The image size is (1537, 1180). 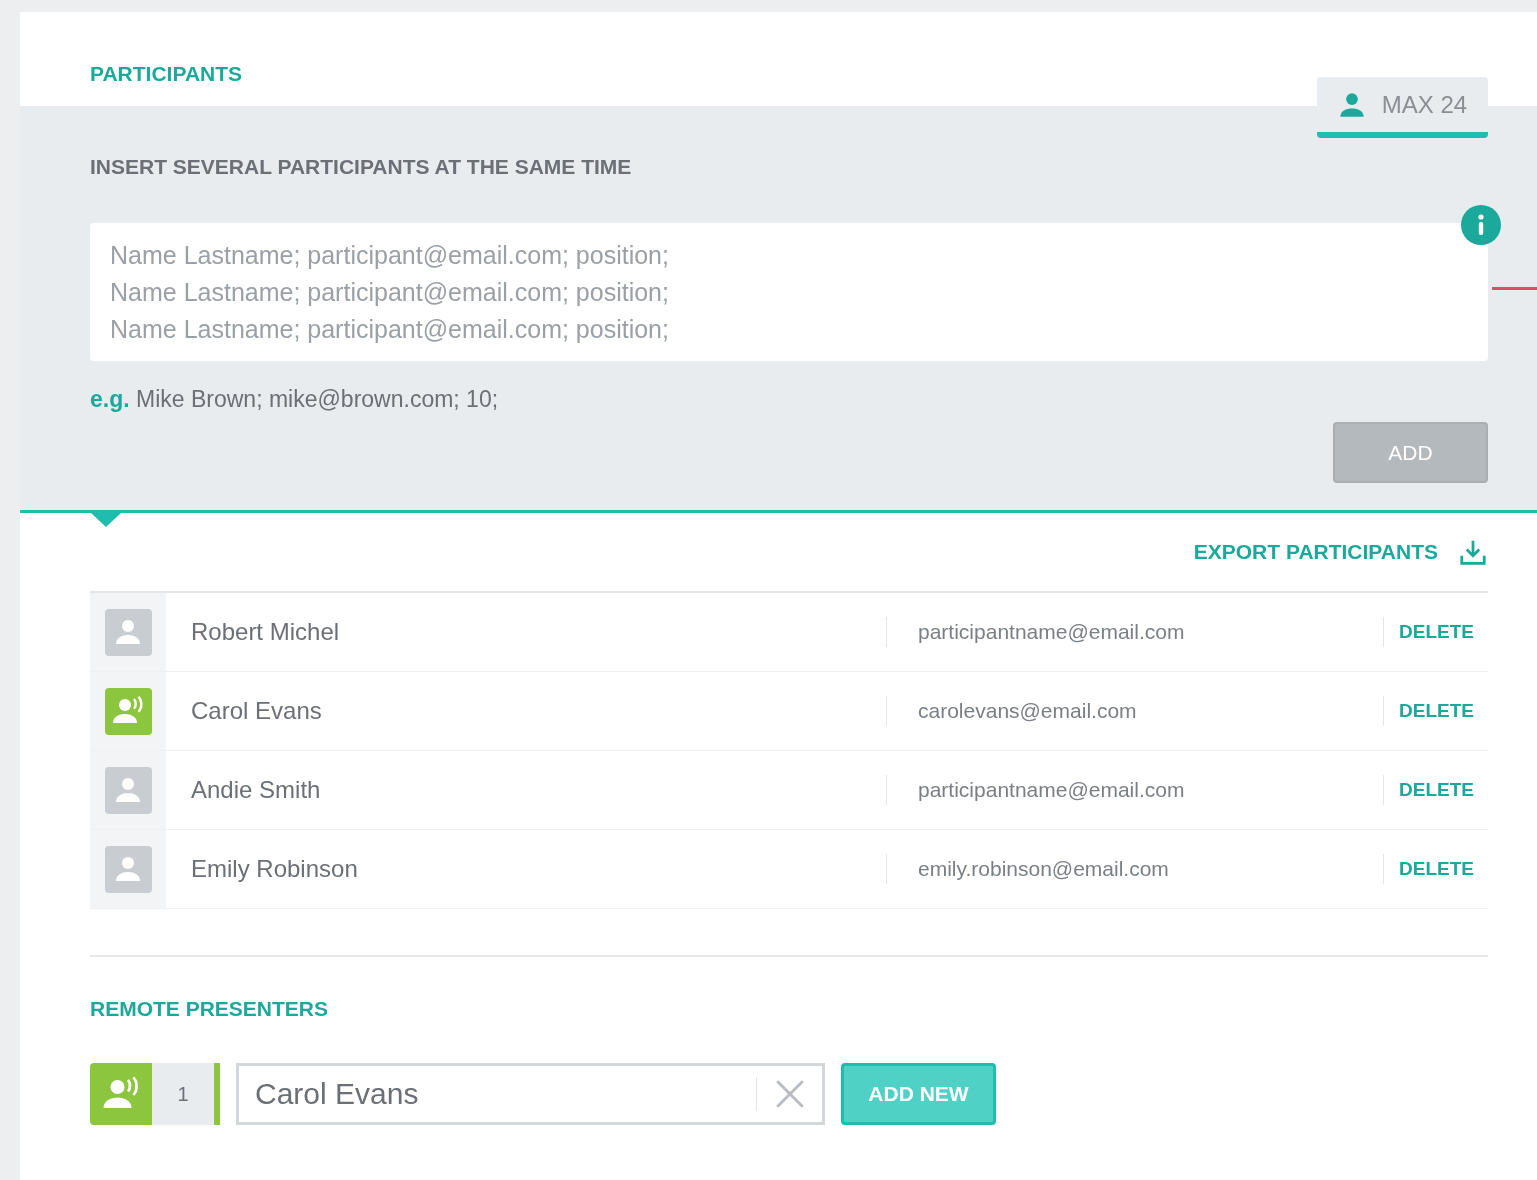 I want to click on example-prefix: e.g., so click(x=110, y=398).